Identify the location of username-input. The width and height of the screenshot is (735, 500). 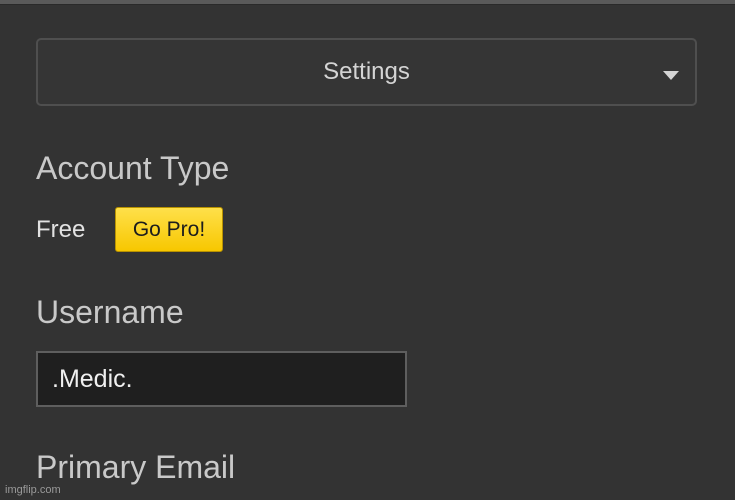
(221, 379).